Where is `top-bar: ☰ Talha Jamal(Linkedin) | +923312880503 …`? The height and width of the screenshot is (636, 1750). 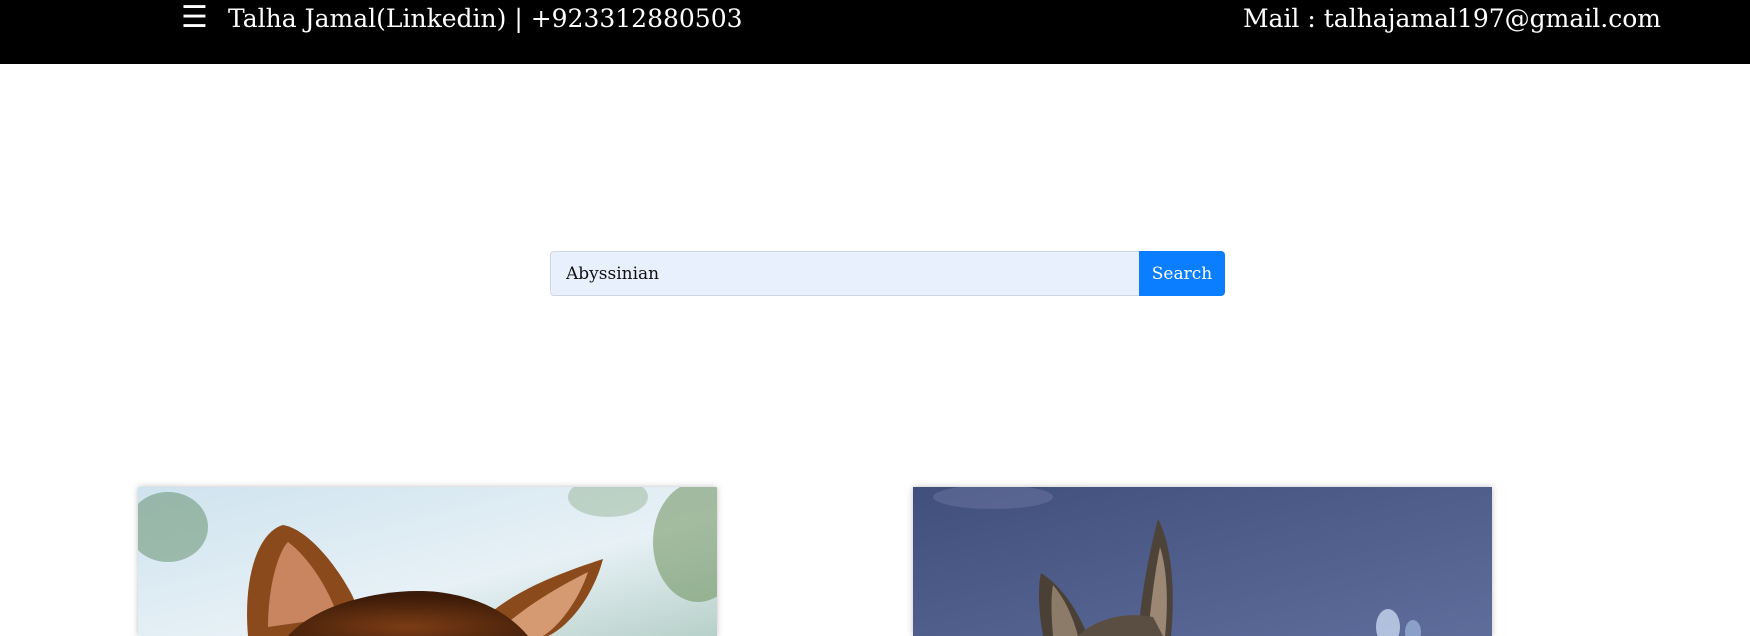
top-bar: ☰ Talha Jamal(Linkedin) | +923312880503 … is located at coordinates (875, 32).